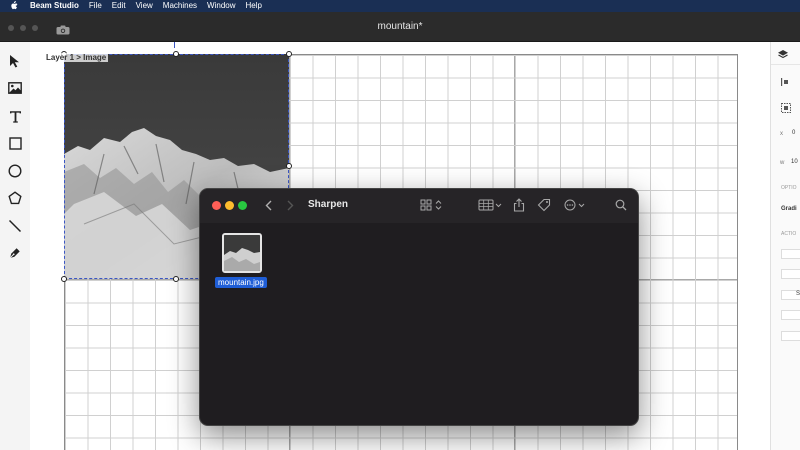 Image resolution: width=800 pixels, height=450 pixels. I want to click on menu-file: File, so click(95, 6).